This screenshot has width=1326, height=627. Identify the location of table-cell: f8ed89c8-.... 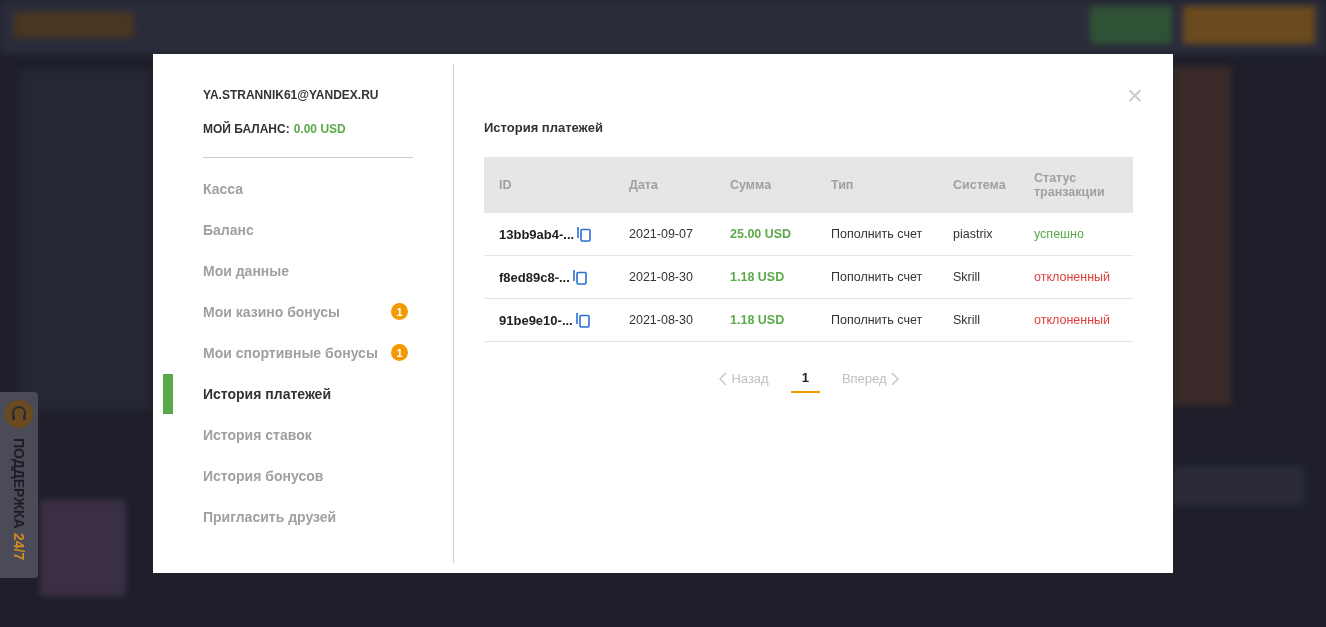
(534, 277).